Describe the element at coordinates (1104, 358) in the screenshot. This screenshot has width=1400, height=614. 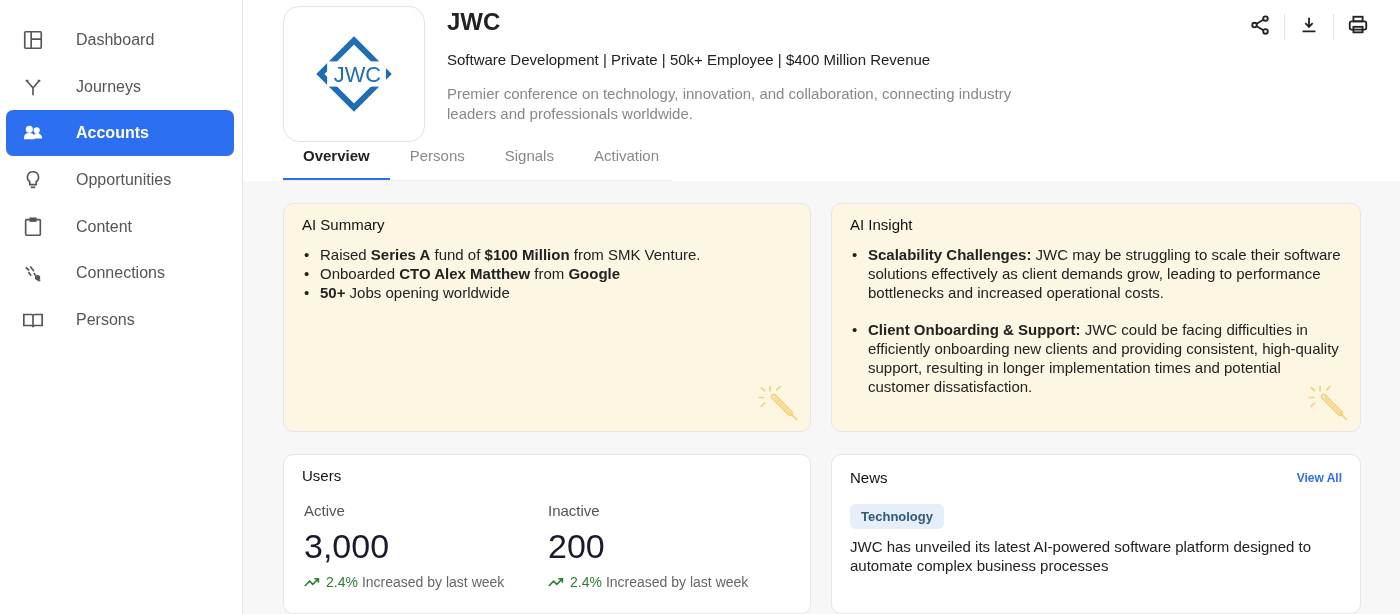
I see `insight-item: Client Onboarding & Support: JWC could be facing difficulties in efficiently onboarding new clients and providing consistent, high-quality support, resulting in longer implementation times and potential customer dissatisfaction.` at that location.